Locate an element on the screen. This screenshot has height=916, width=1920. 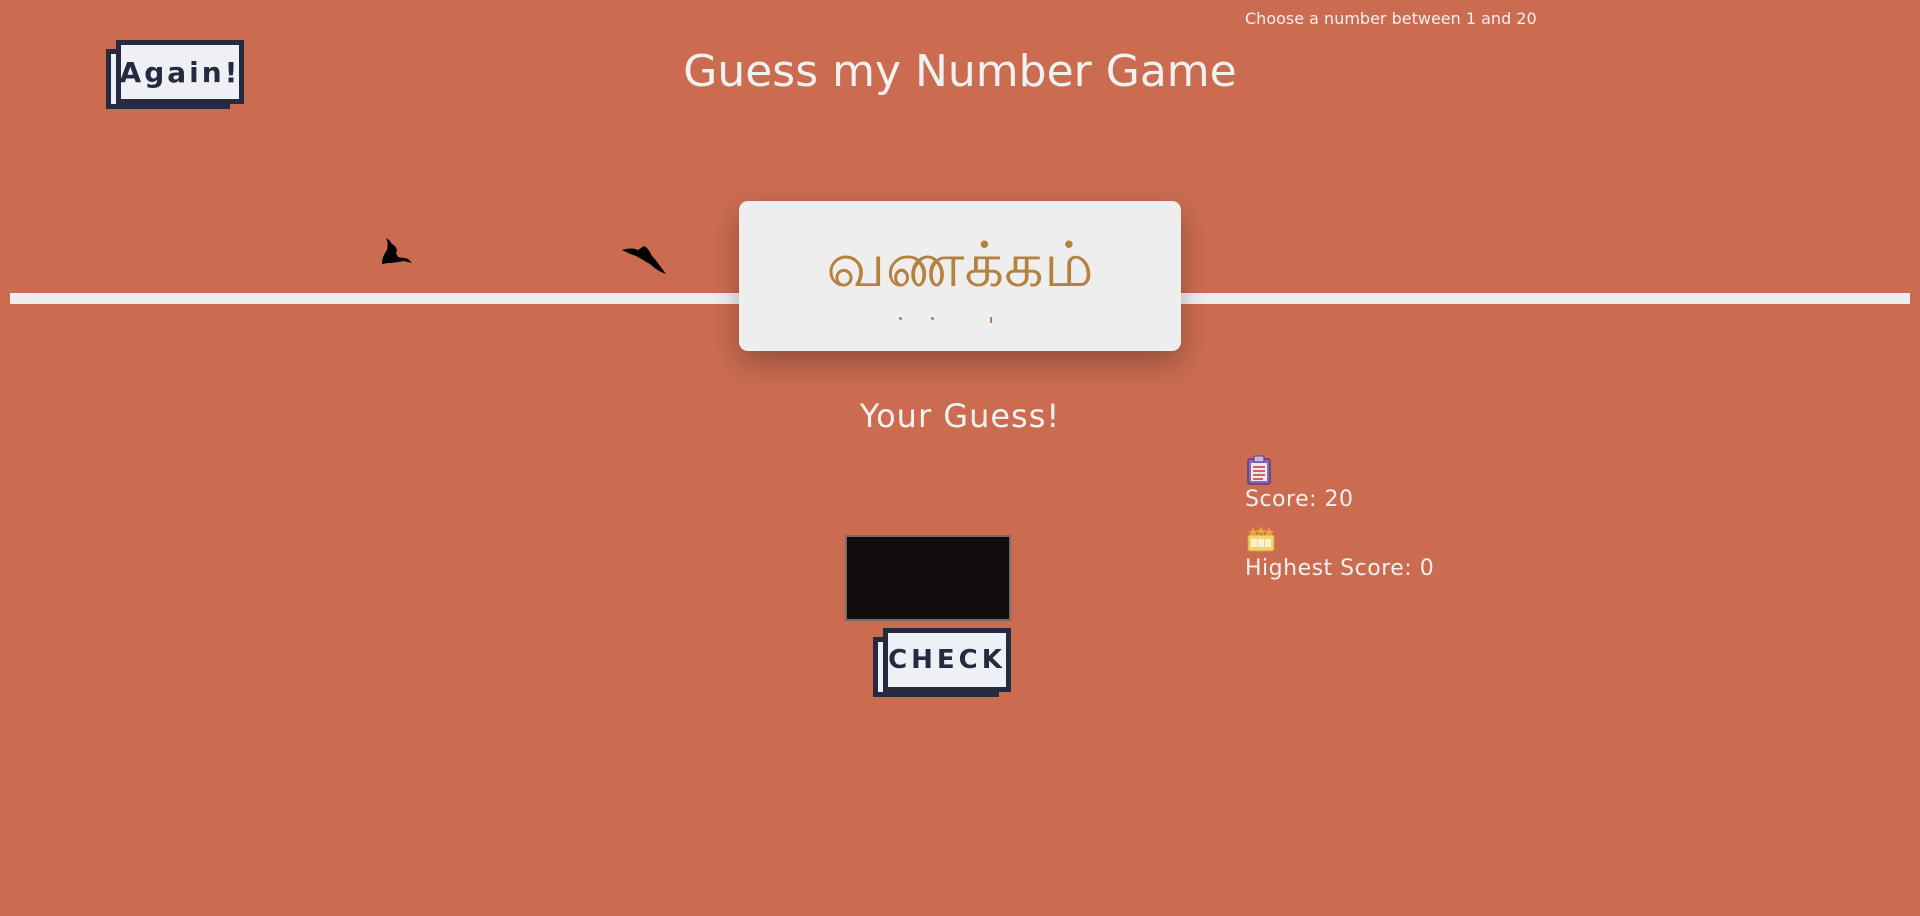
trophy-stars-icon is located at coordinates (1261, 539).